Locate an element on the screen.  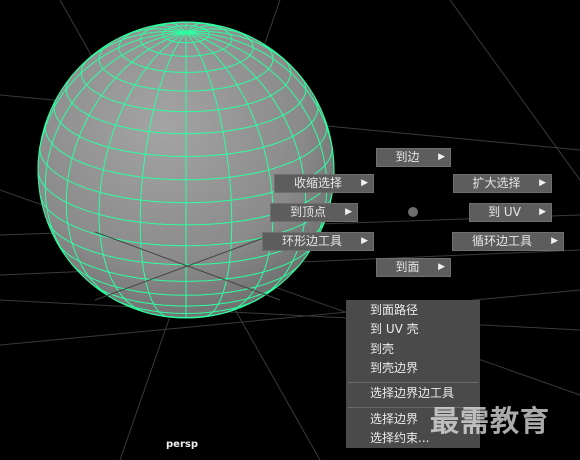
to-uv-label: 到 UV is located at coordinates (504, 212).